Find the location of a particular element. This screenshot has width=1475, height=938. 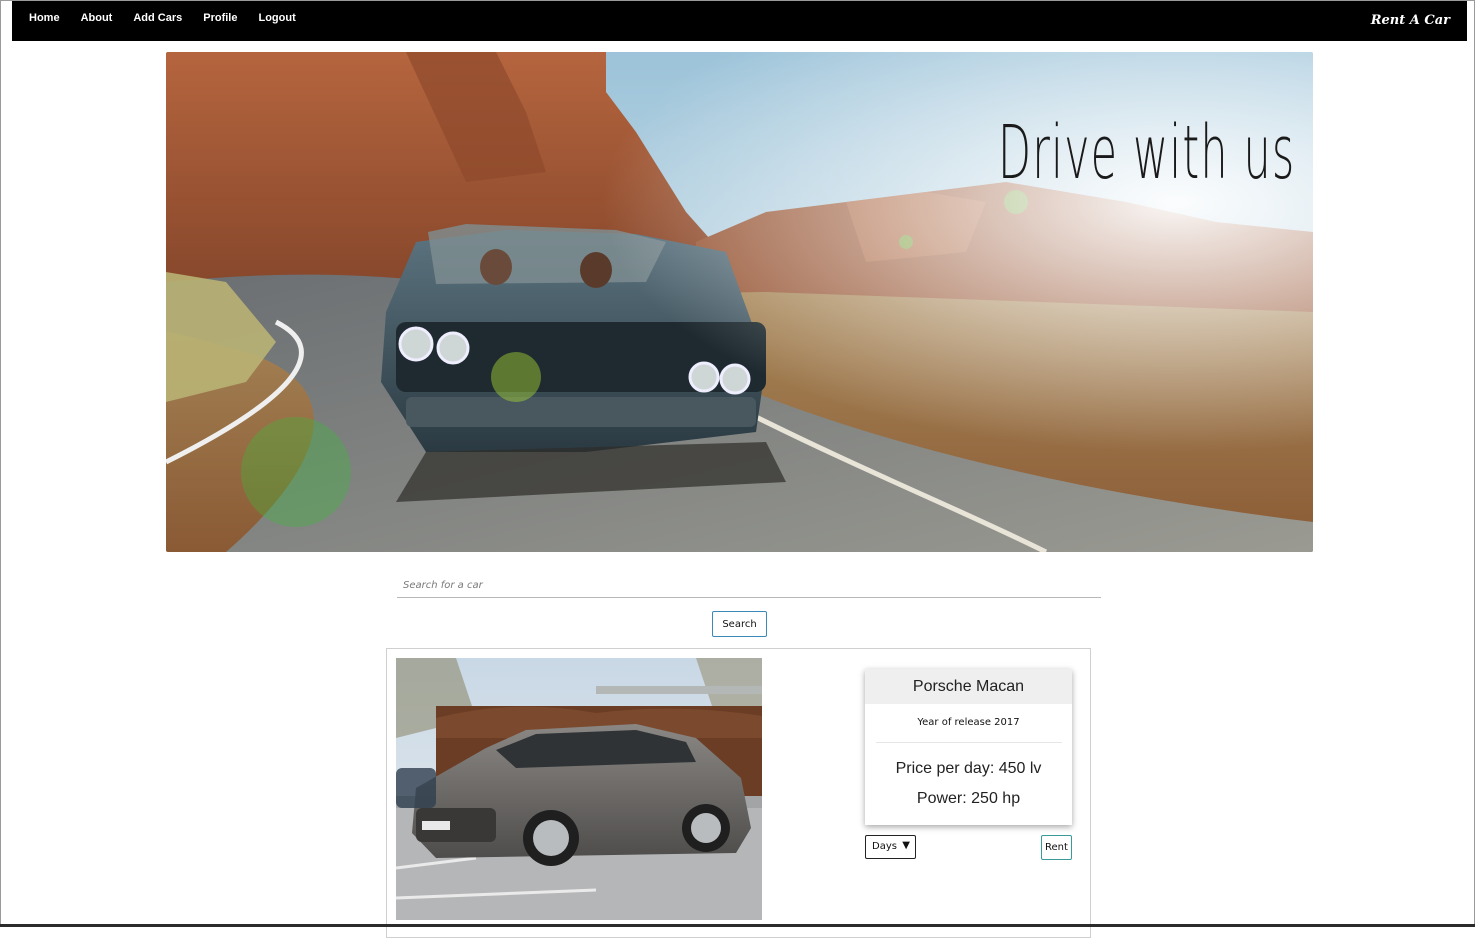

search-button: Search is located at coordinates (739, 624).